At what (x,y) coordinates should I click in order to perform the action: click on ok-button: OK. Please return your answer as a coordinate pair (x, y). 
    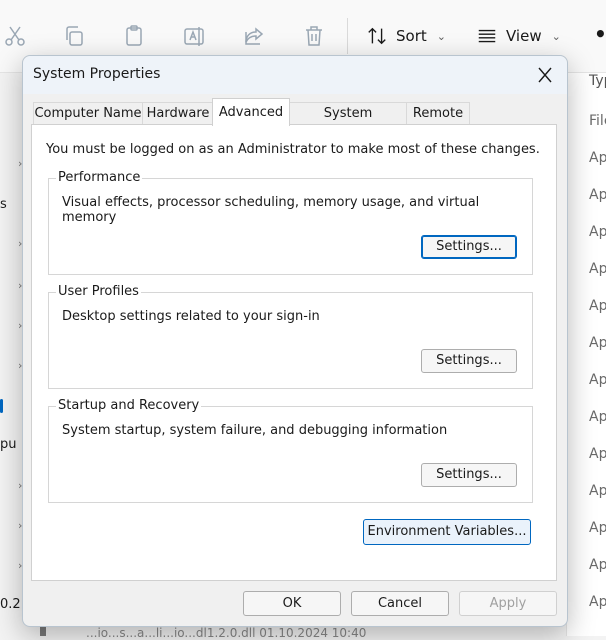
    Looking at the image, I should click on (292, 603).